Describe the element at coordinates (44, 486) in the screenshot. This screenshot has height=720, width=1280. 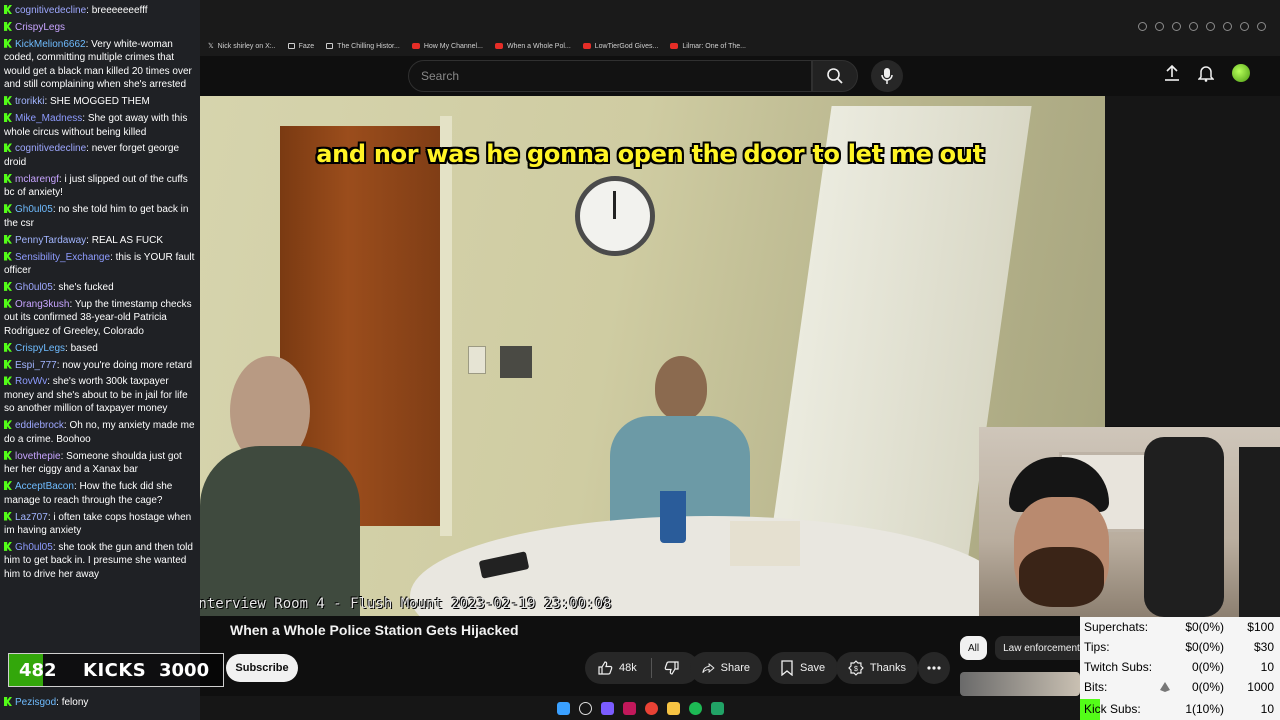
I see `chat-username: AcceptBacon` at that location.